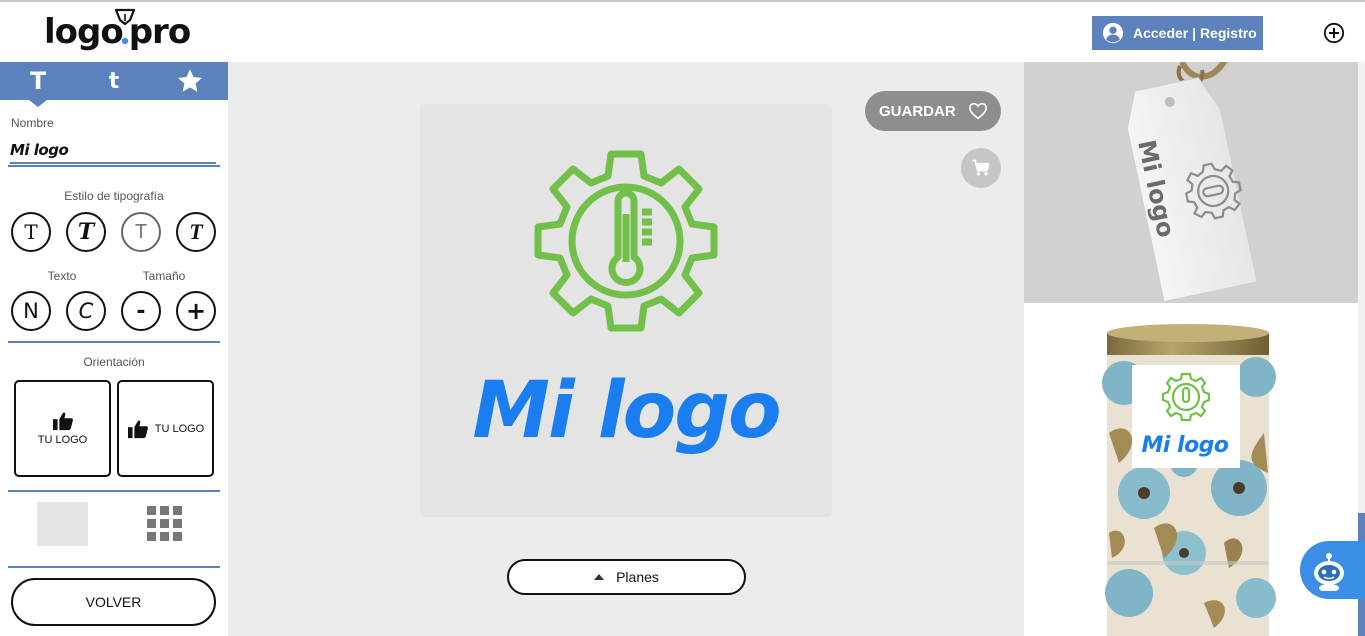  What do you see at coordinates (977, 111) in the screenshot?
I see `heart-icon` at bounding box center [977, 111].